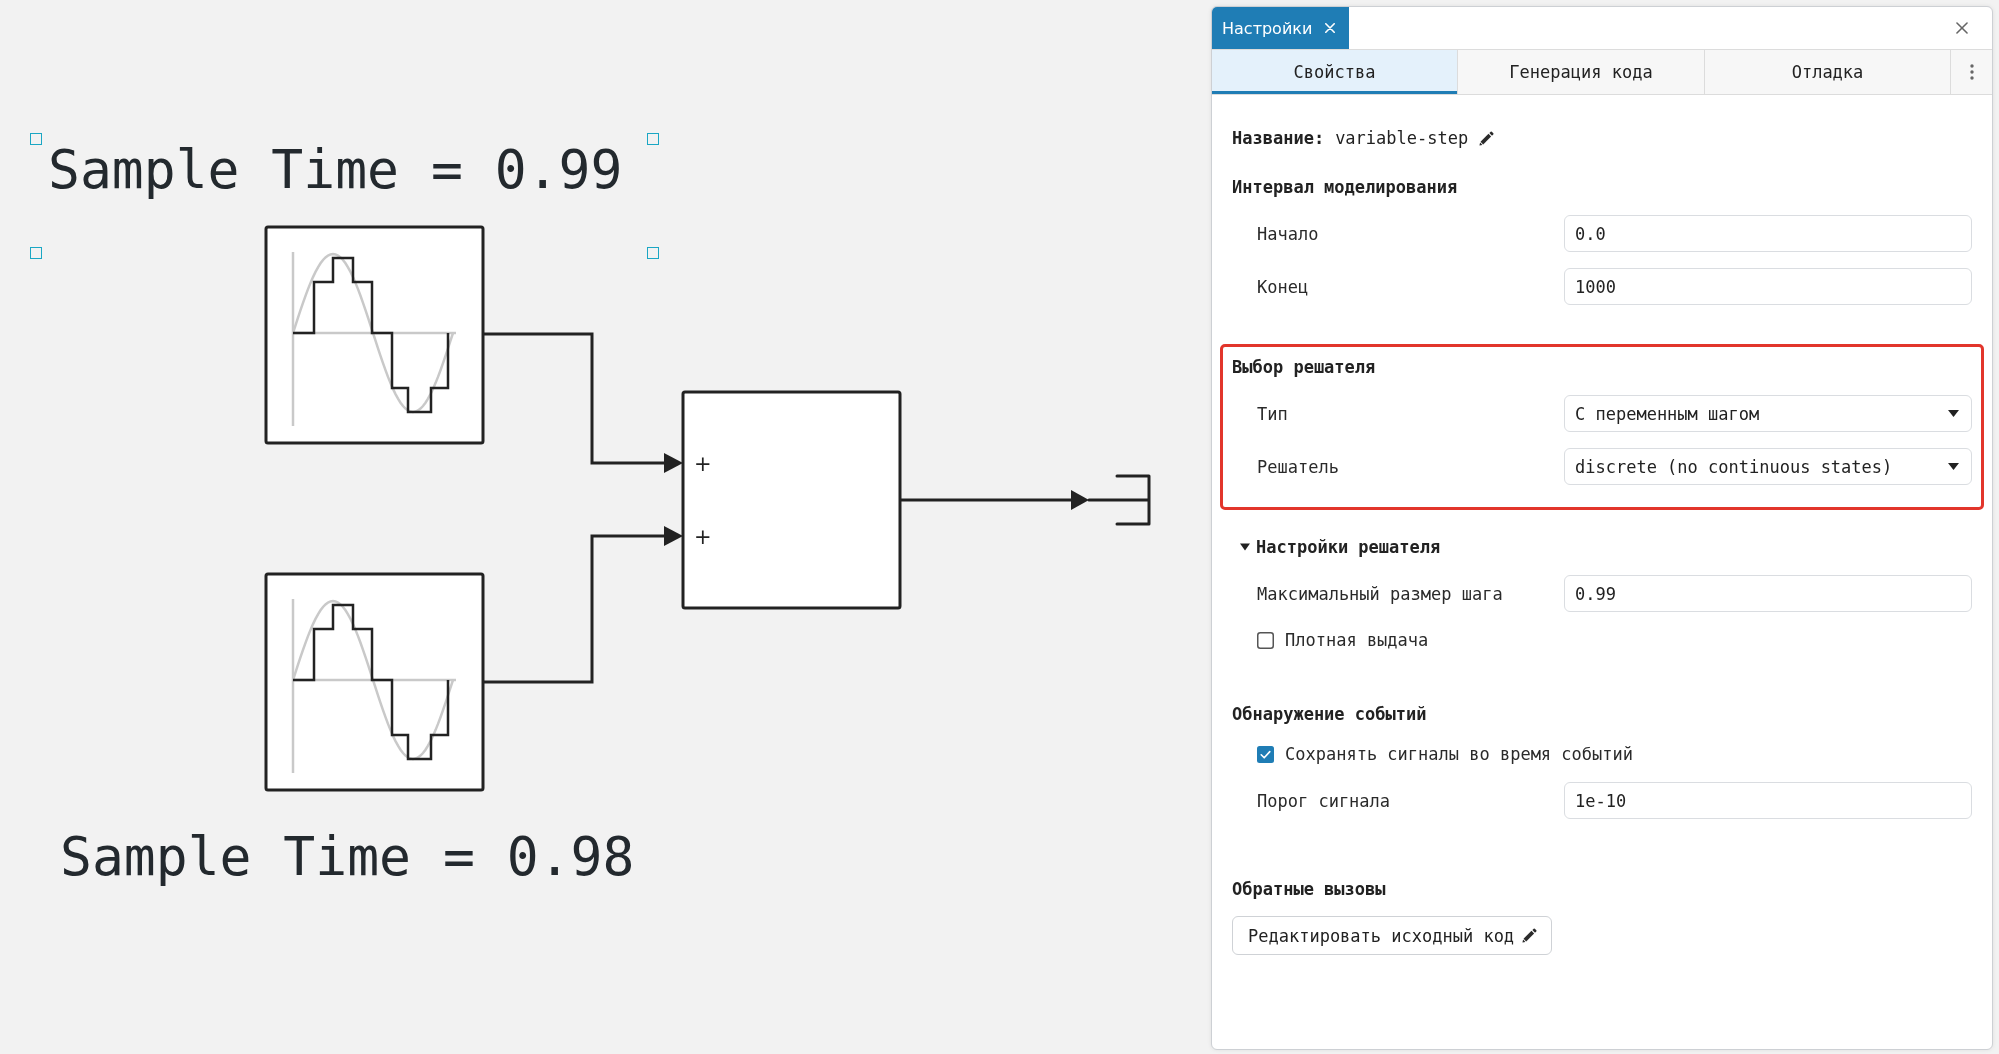 The image size is (1999, 1054). I want to click on input-field: 0.0, so click(1768, 233).